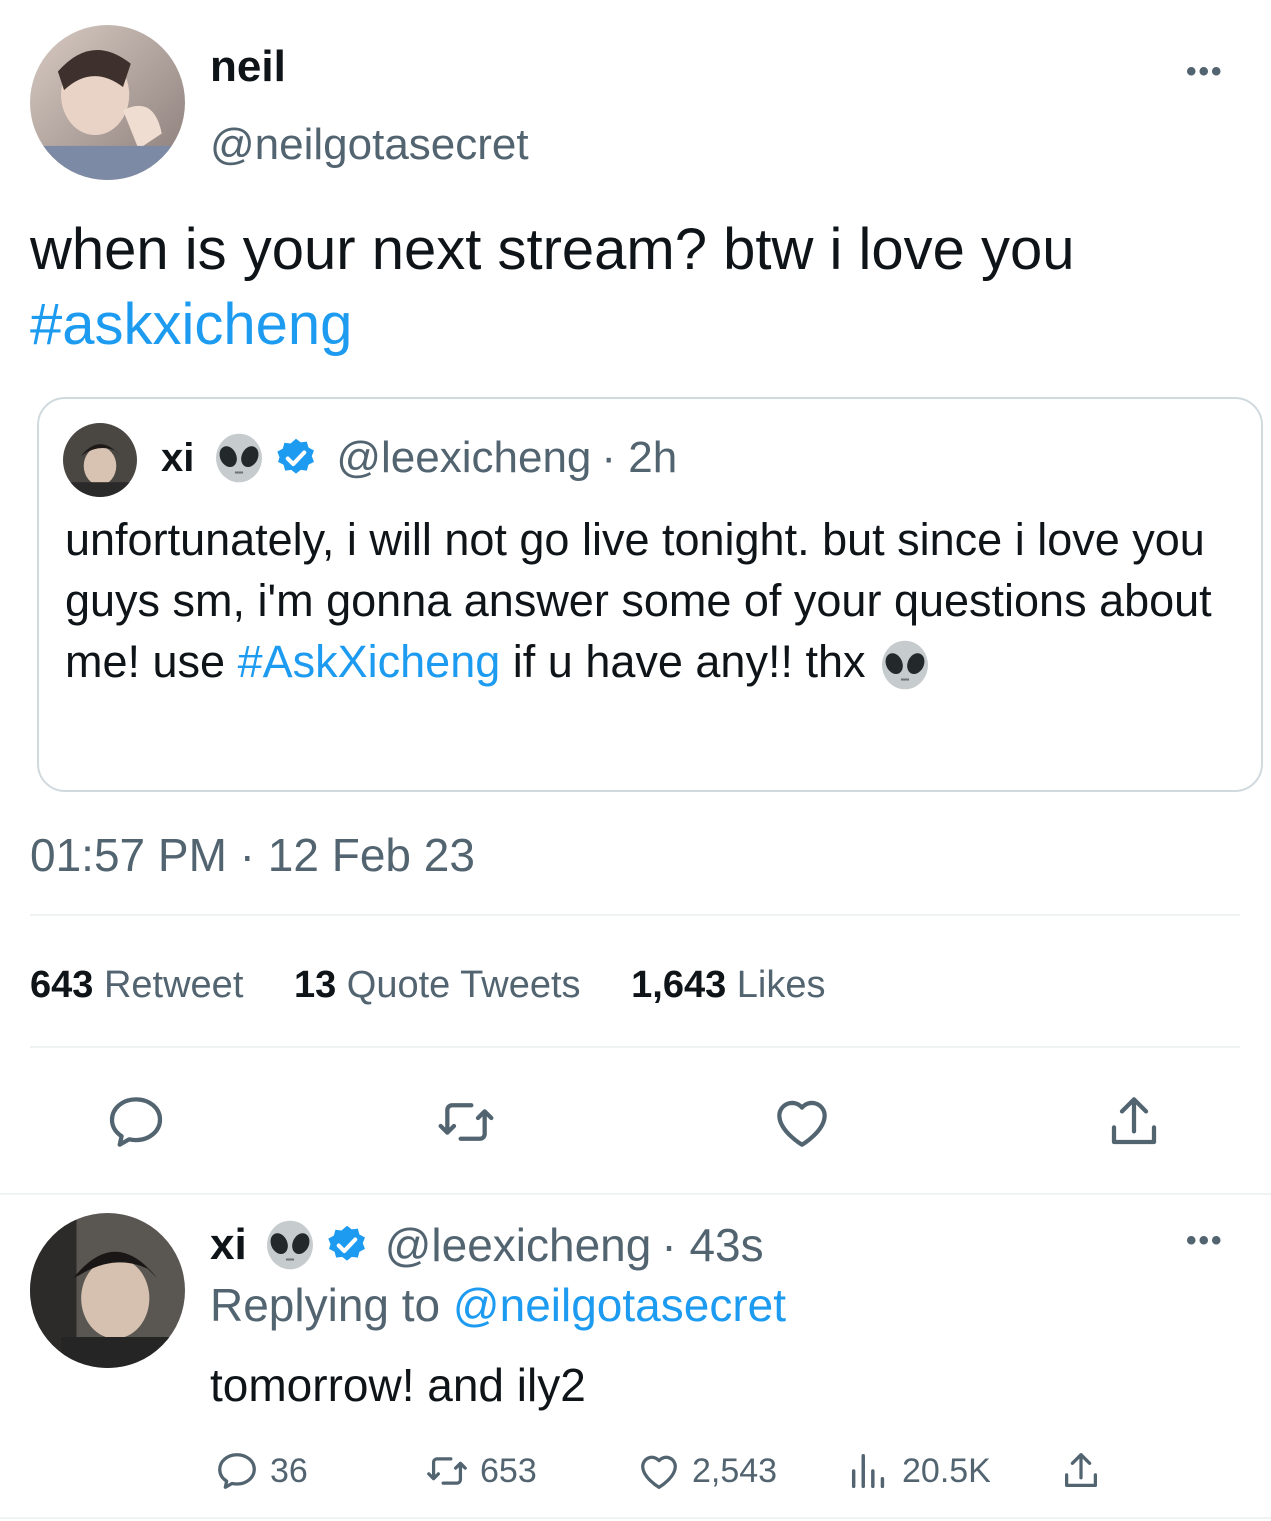 Image resolution: width=1271 pixels, height=1521 pixels. I want to click on reply-like-button: 2,543, so click(706, 1471).